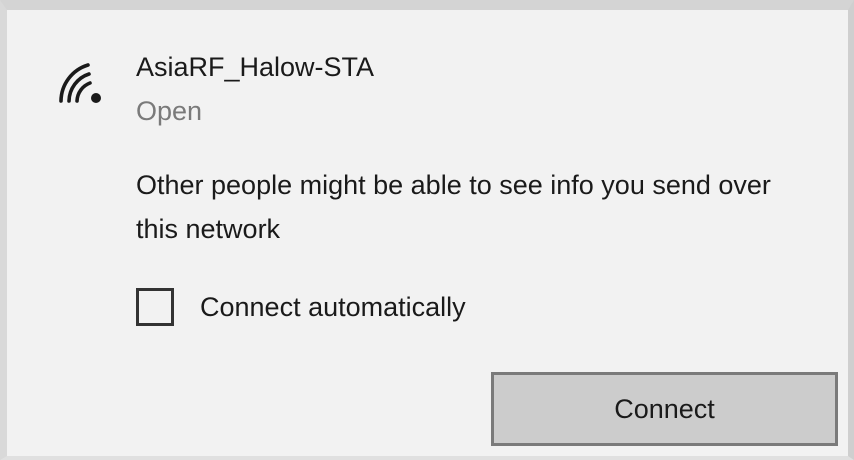  What do you see at coordinates (155, 307) in the screenshot?
I see `connect-automatically-checkbox` at bounding box center [155, 307].